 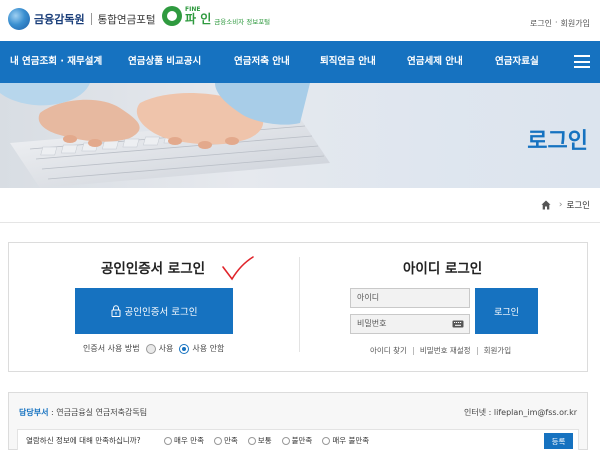 What do you see at coordinates (116, 311) in the screenshot?
I see `lock-icon` at bounding box center [116, 311].